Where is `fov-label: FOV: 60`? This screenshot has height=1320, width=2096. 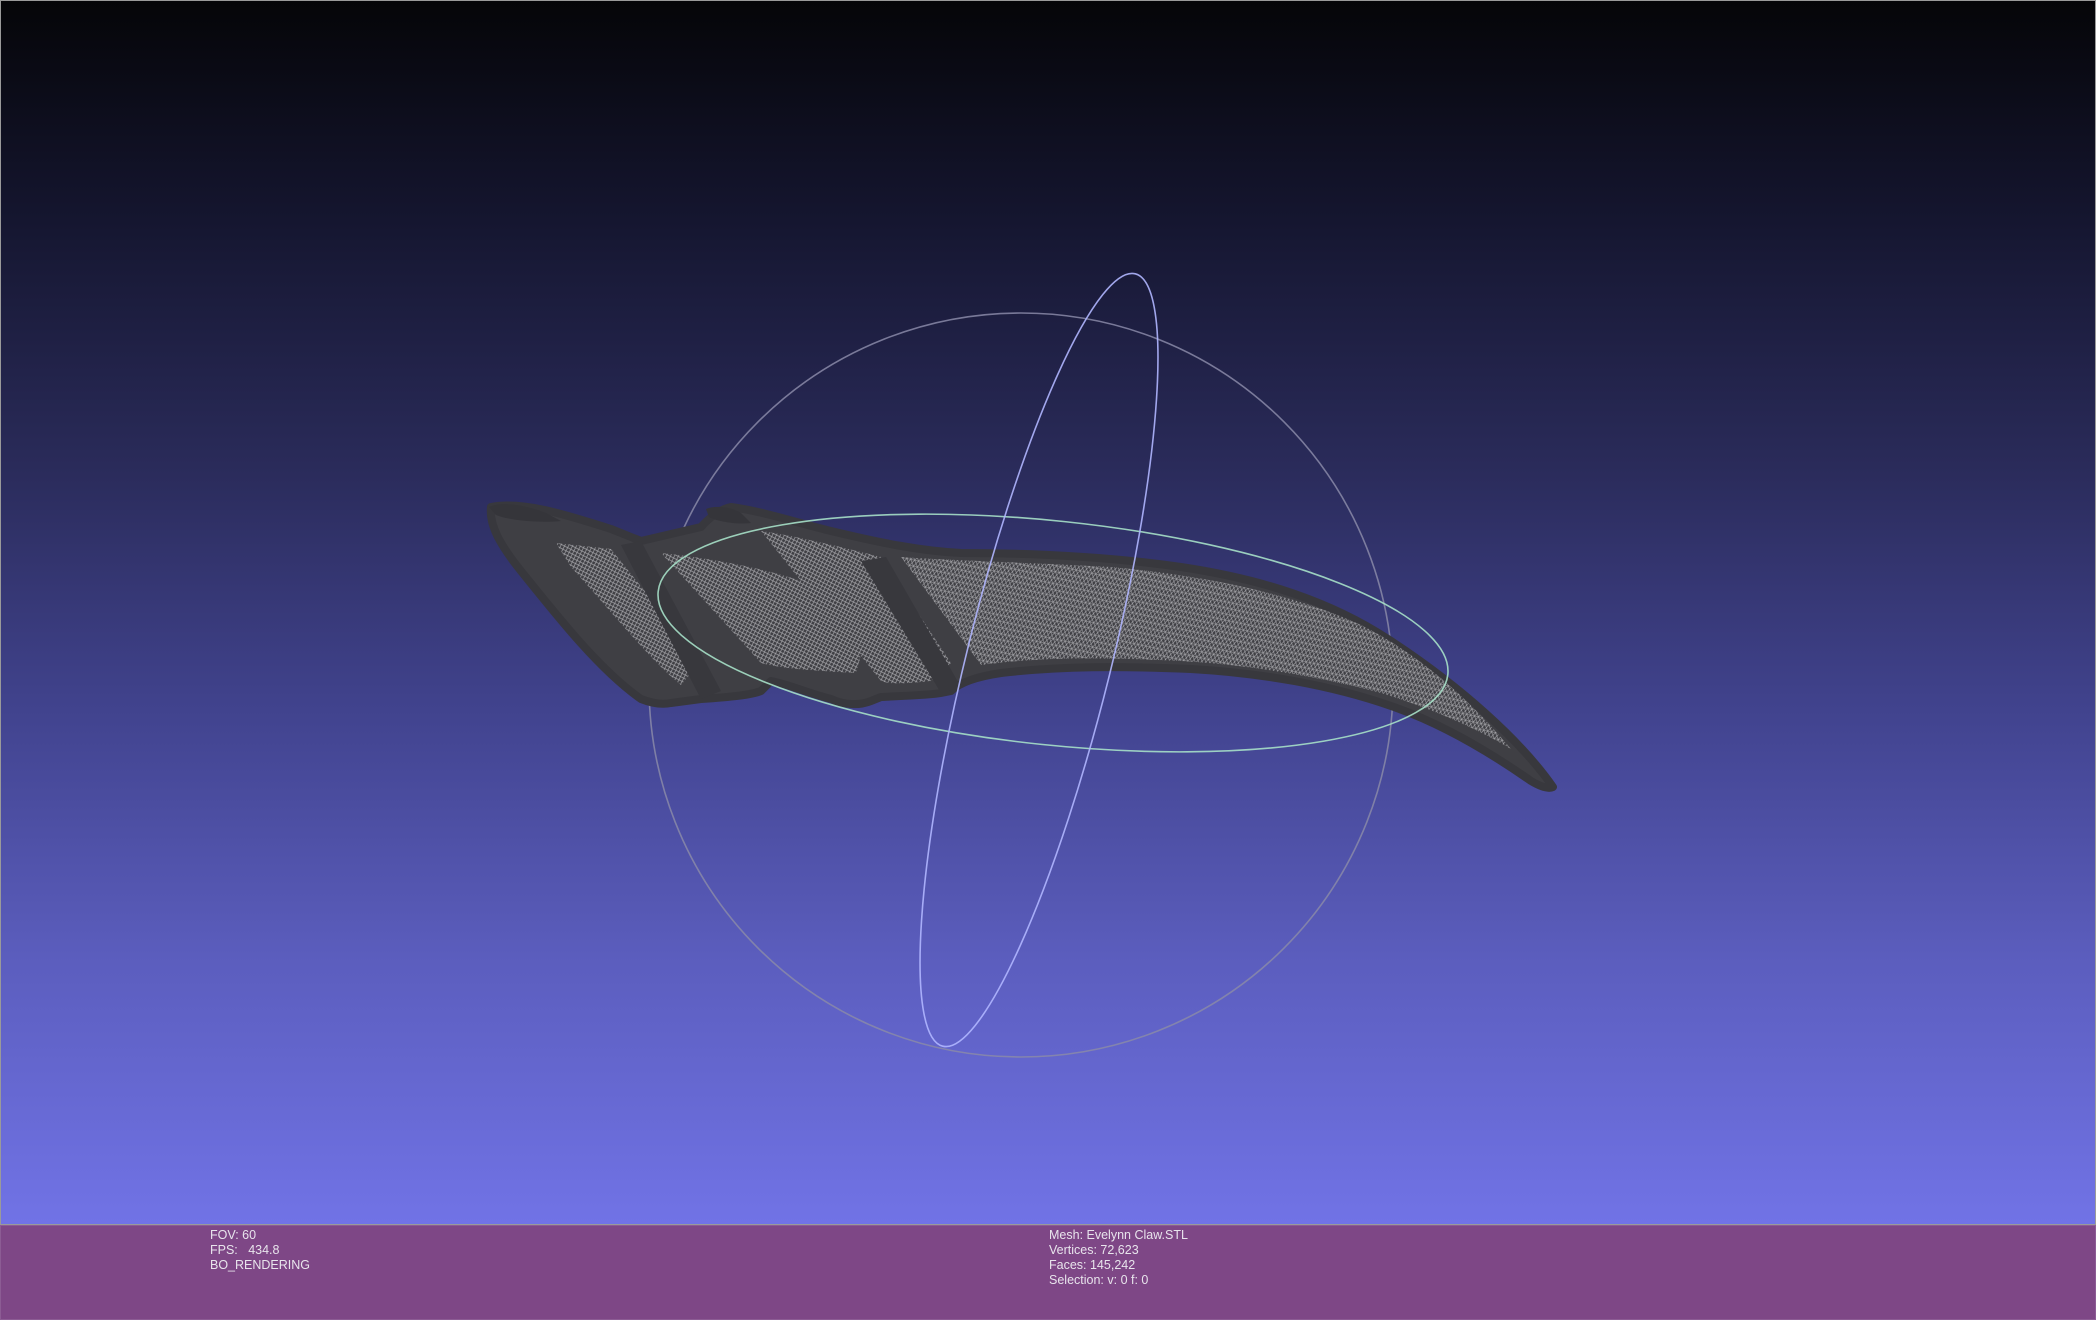 fov-label: FOV: 60 is located at coordinates (233, 1235).